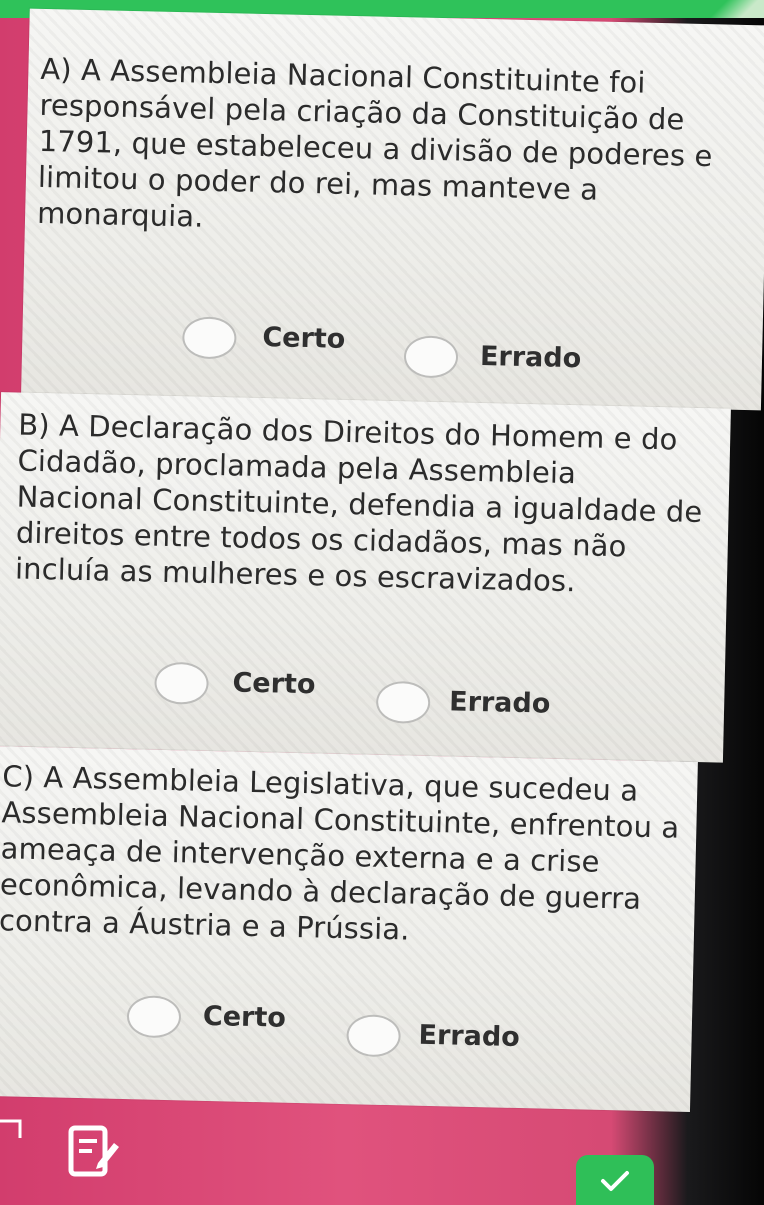  I want to click on radio-c-certo, so click(154, 1017).